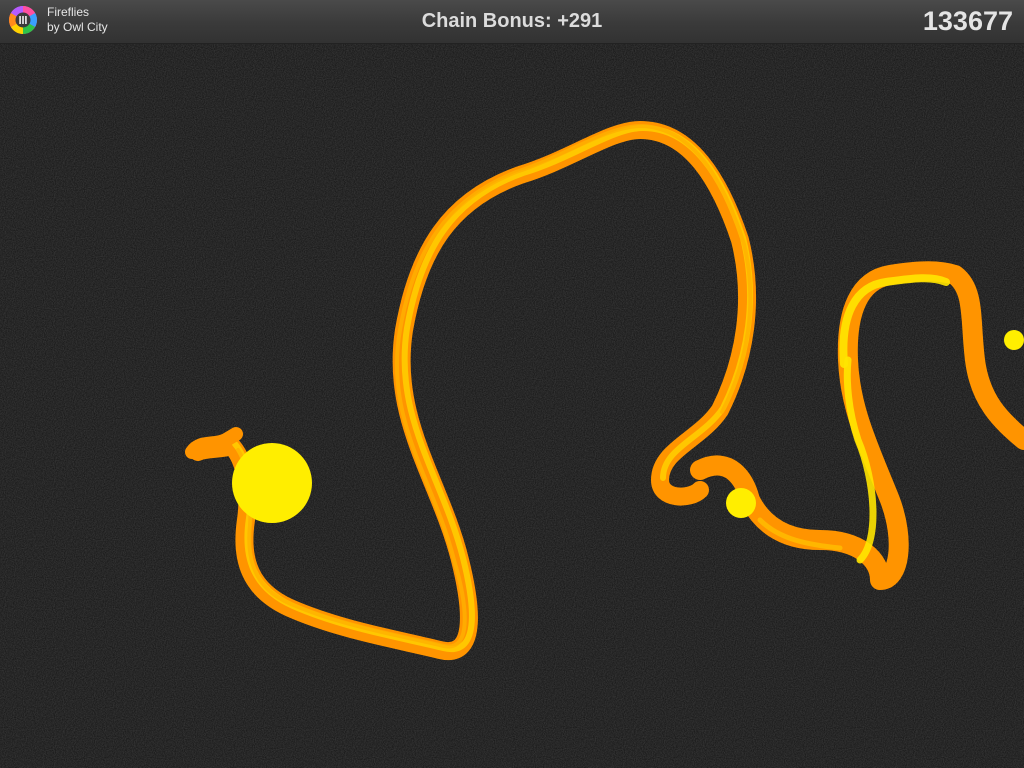 The height and width of the screenshot is (768, 1024). I want to click on firefly-large, so click(272, 483).